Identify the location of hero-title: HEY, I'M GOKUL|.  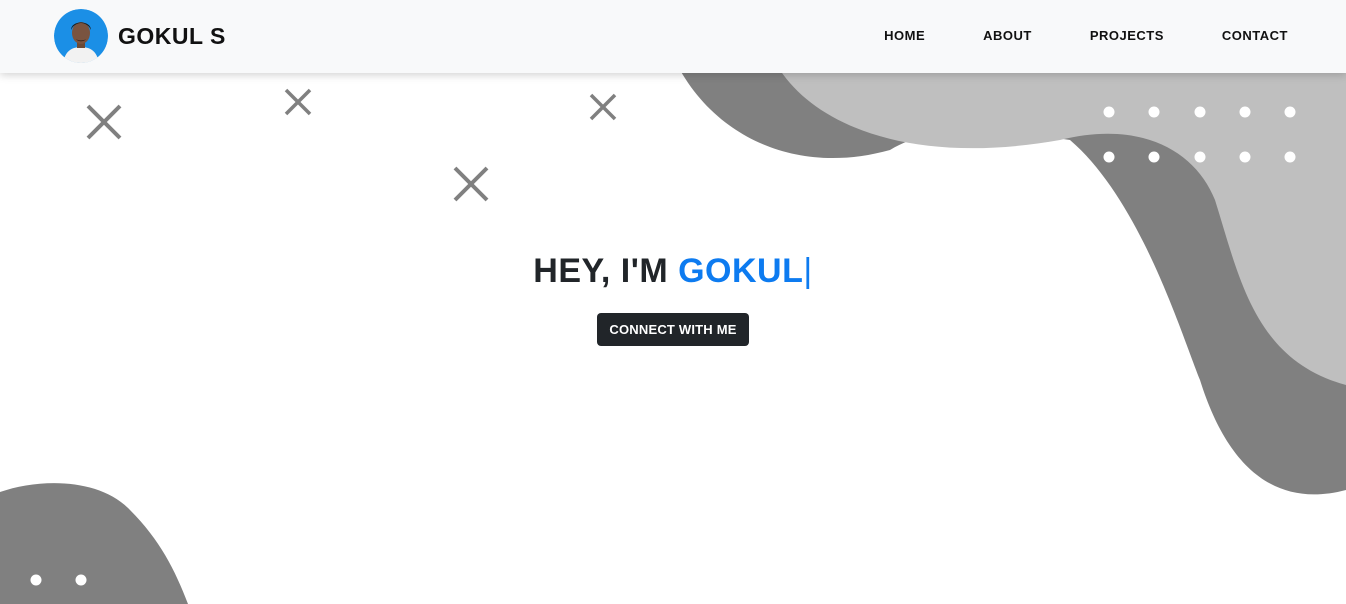
(673, 271).